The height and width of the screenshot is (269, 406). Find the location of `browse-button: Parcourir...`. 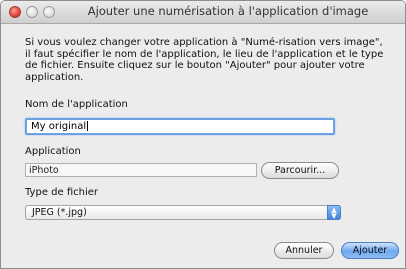

browse-button: Parcourir... is located at coordinates (300, 170).